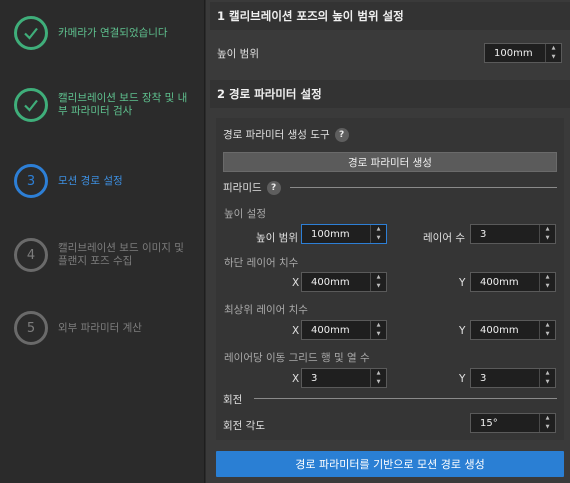 The image size is (570, 483). Describe the element at coordinates (31, 181) in the screenshot. I see `step-3-indicator: 3` at that location.